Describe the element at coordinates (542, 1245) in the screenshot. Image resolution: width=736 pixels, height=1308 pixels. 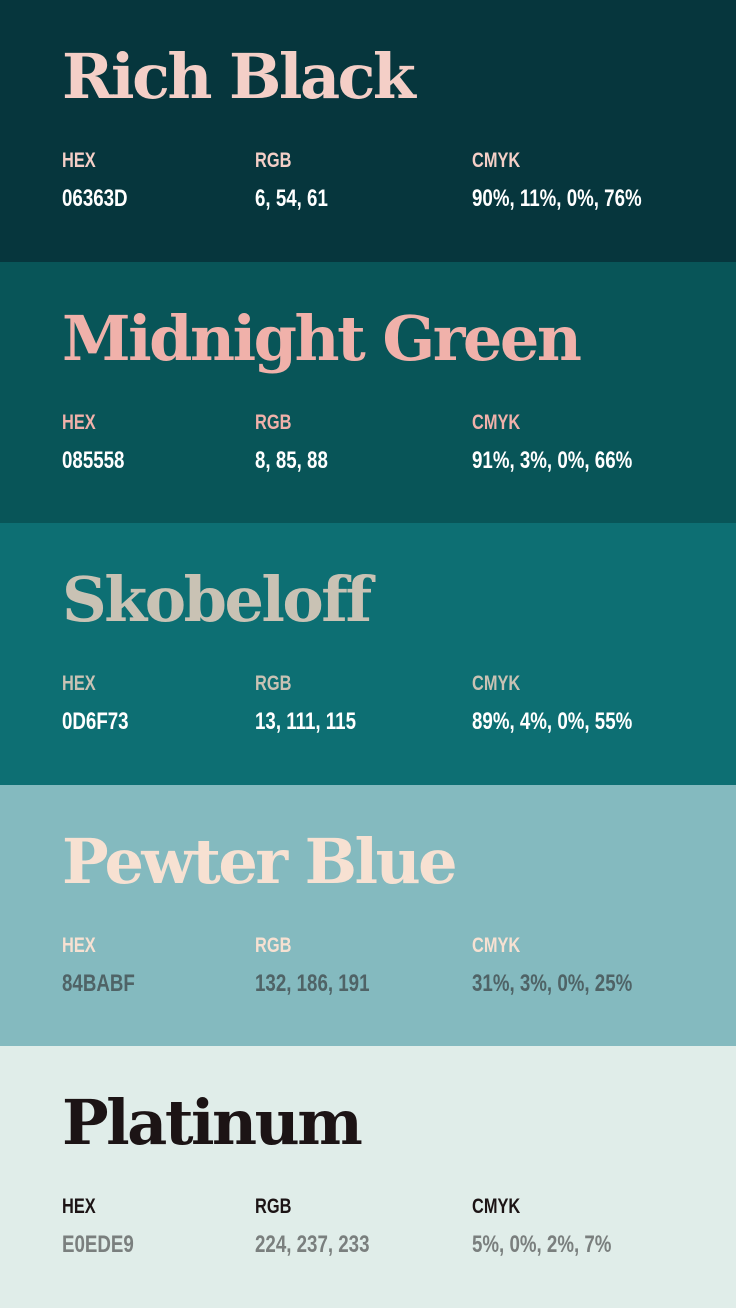
I see `cmyk-value: 5%, 0%, 2%, 7%` at that location.